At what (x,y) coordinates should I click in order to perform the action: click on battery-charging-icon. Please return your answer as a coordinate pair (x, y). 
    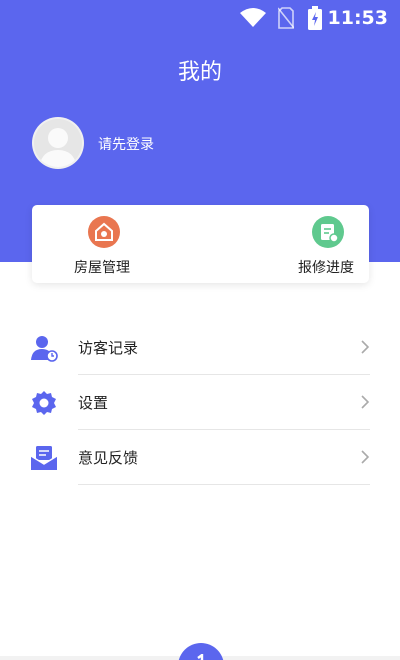
    Looking at the image, I should click on (315, 20).